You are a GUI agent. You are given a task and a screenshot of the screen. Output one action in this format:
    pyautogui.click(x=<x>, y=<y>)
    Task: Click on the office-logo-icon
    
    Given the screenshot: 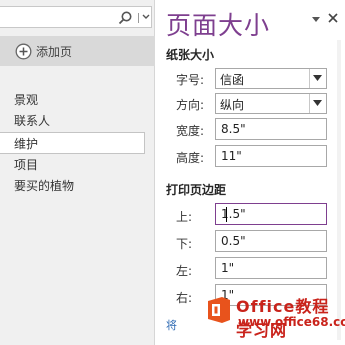 What is the action you would take?
    pyautogui.click(x=219, y=310)
    